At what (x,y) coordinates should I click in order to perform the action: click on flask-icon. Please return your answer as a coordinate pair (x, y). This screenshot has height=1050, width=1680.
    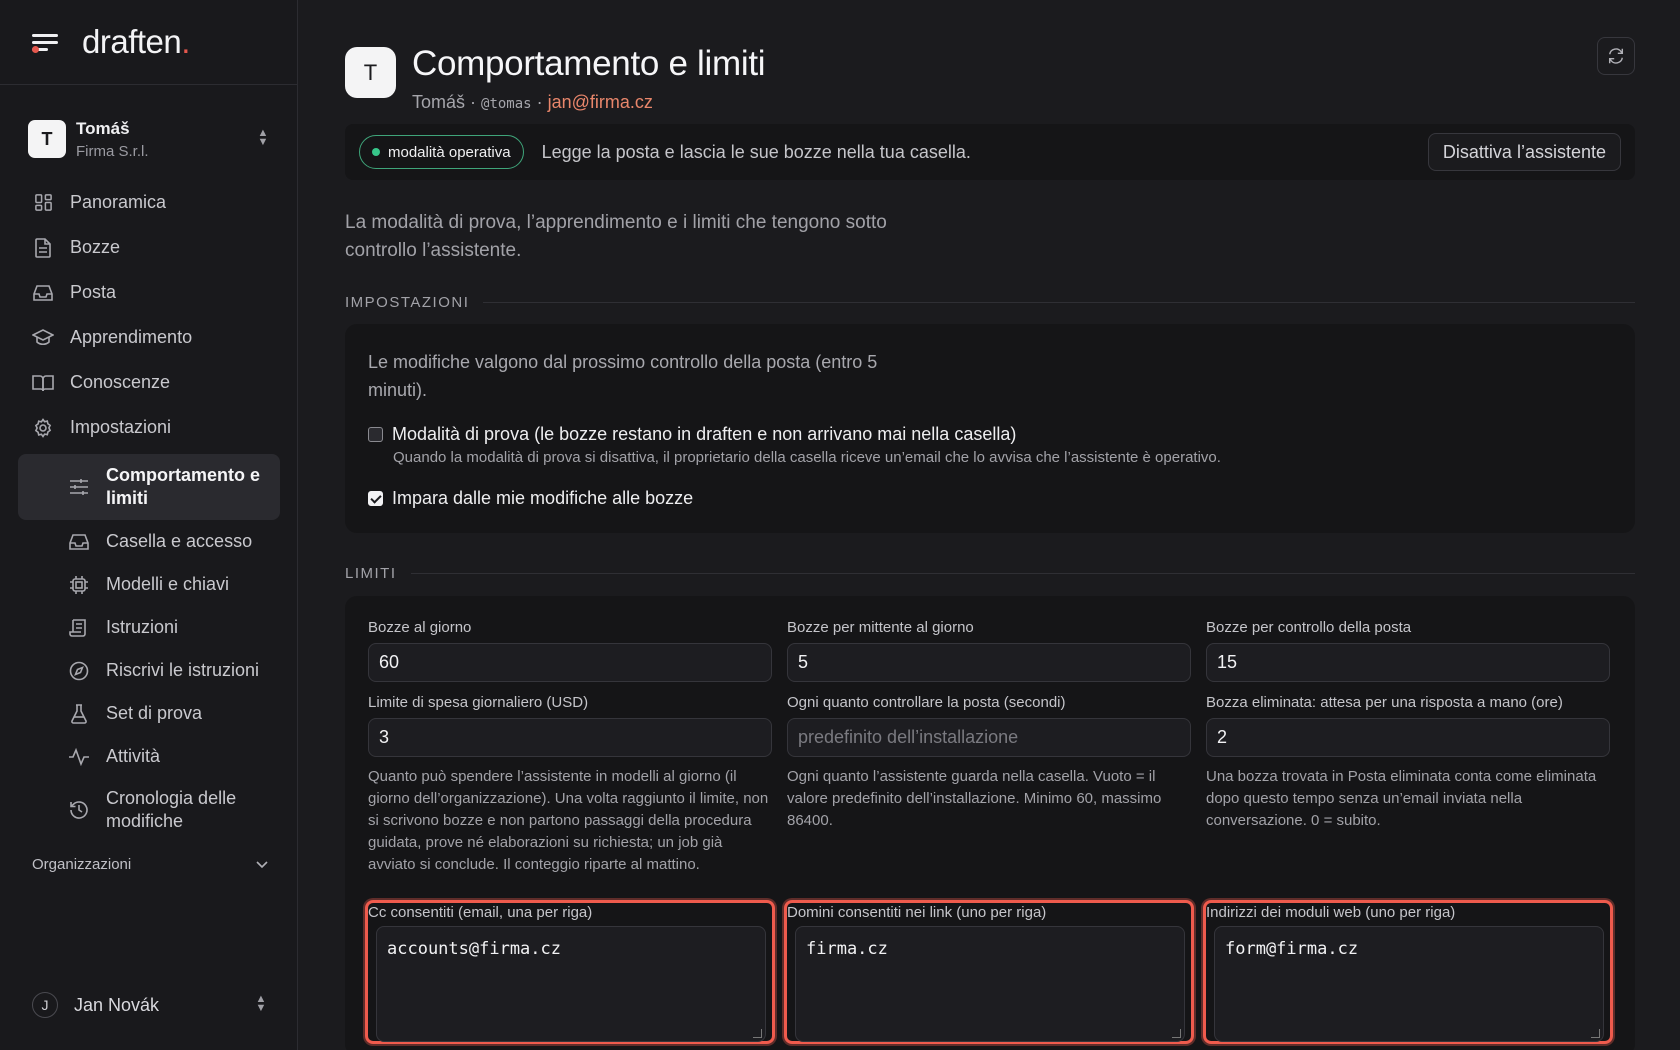
    Looking at the image, I should click on (79, 714).